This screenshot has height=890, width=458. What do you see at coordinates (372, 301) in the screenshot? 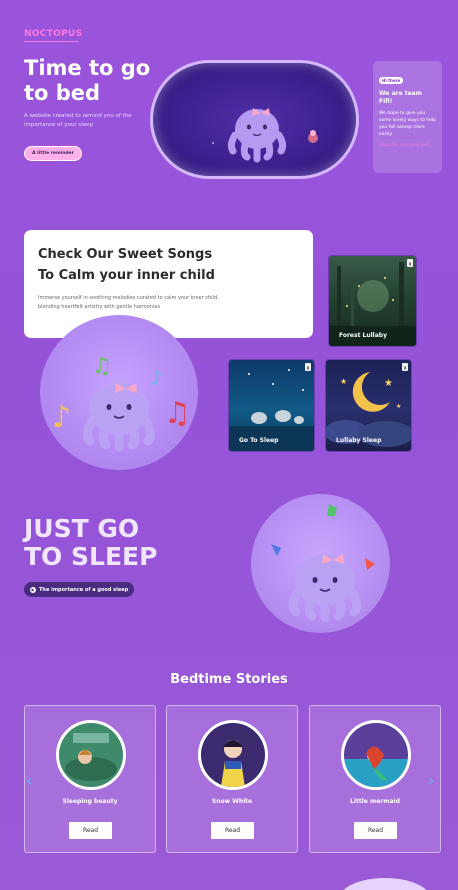
I see `song-card-forest-lullaby: ▮ Forest Lullaby` at bounding box center [372, 301].